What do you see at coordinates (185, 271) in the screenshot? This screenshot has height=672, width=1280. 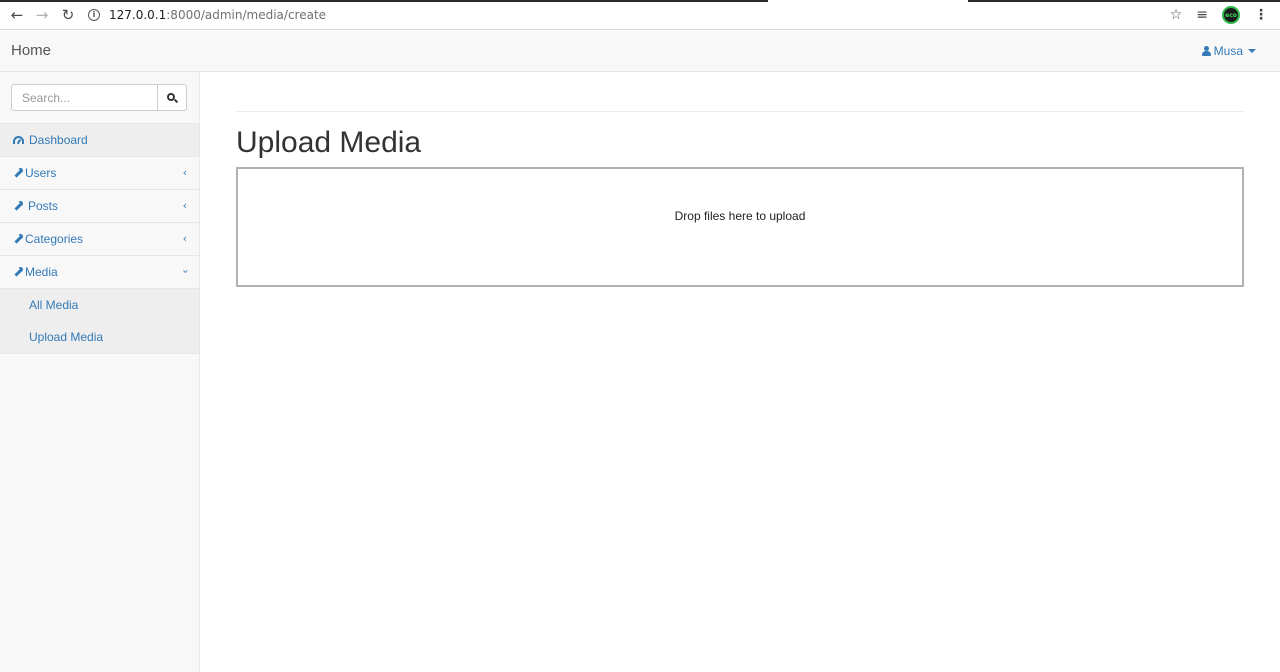 I see `chevron-down-icon: ‹` at bounding box center [185, 271].